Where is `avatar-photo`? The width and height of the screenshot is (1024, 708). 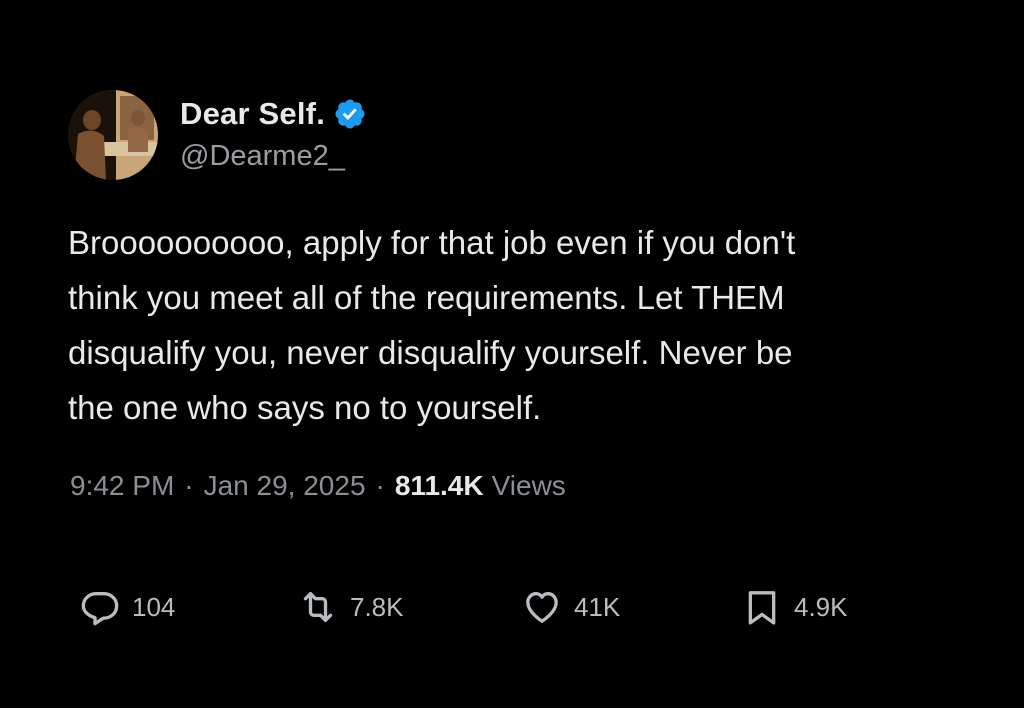
avatar-photo is located at coordinates (113, 135).